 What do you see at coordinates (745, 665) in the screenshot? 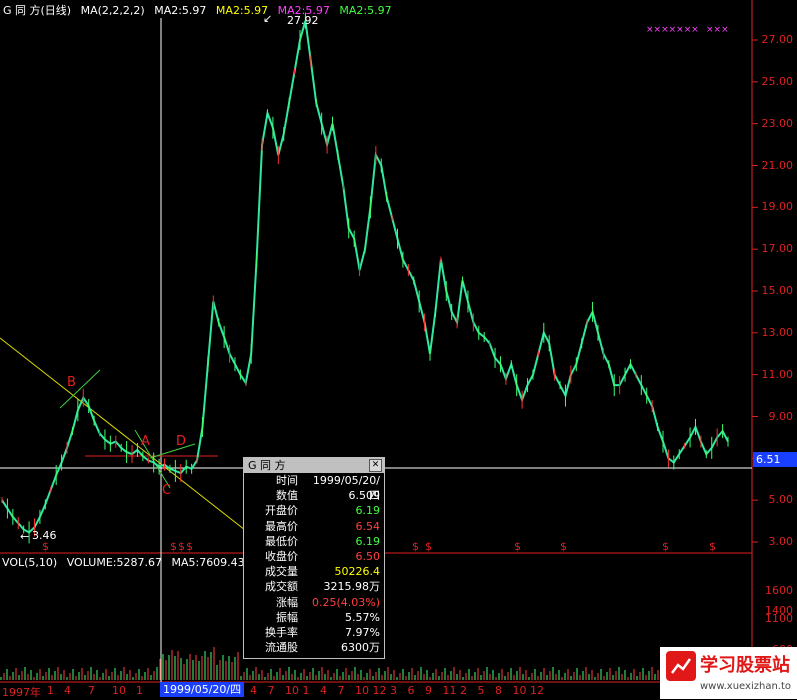
I see `logo-title: 学习股票站` at bounding box center [745, 665].